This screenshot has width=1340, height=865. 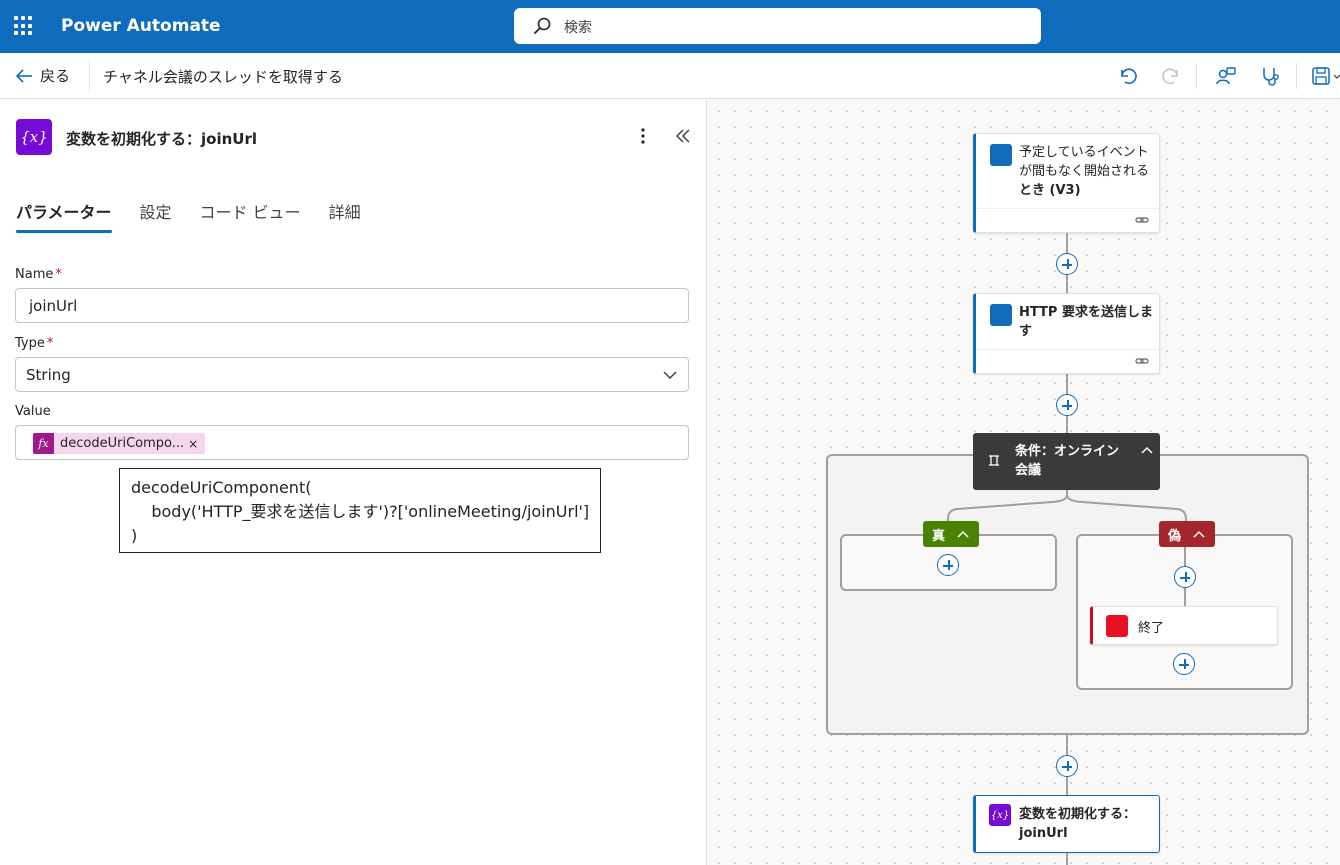 I want to click on init-var-label: 変数を初期化する： joinUrl, so click(x=1077, y=824).